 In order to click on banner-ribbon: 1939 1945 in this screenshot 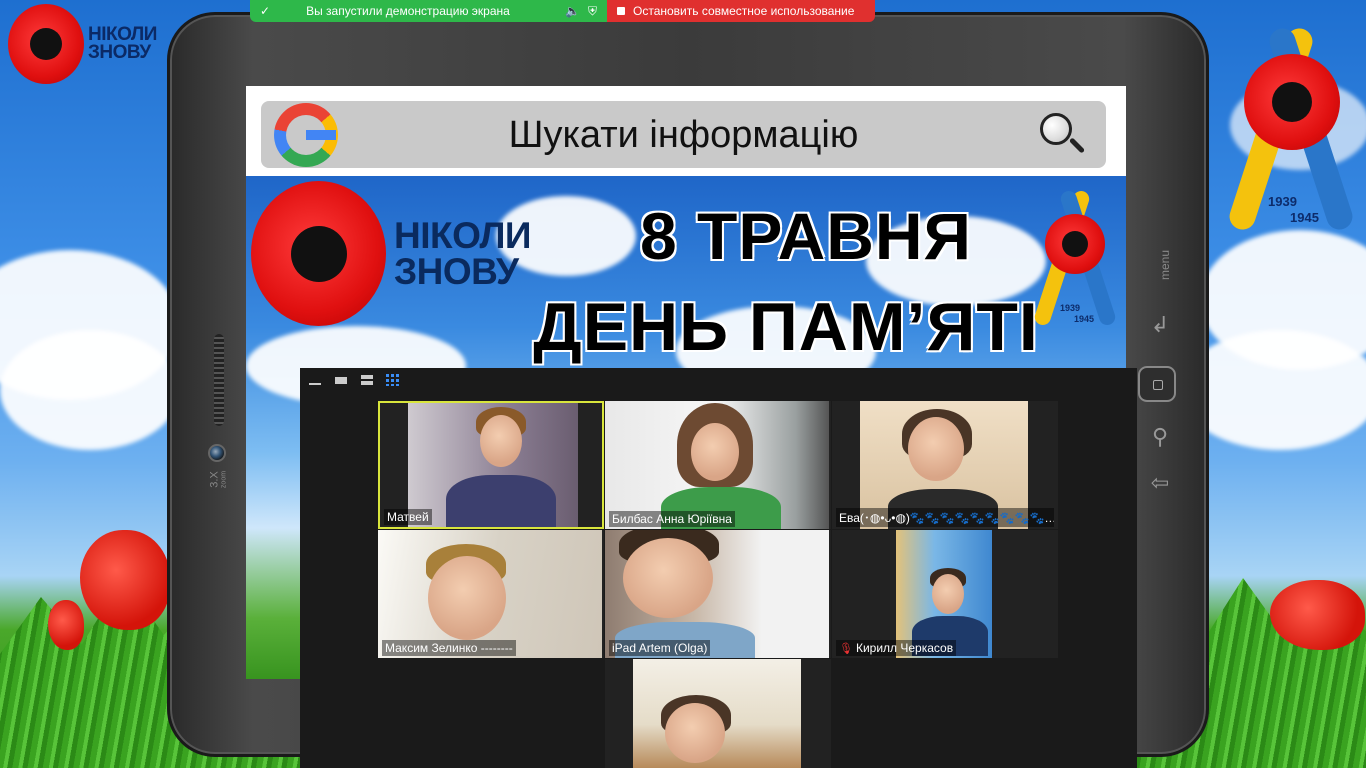, I will do `click(1075, 258)`.